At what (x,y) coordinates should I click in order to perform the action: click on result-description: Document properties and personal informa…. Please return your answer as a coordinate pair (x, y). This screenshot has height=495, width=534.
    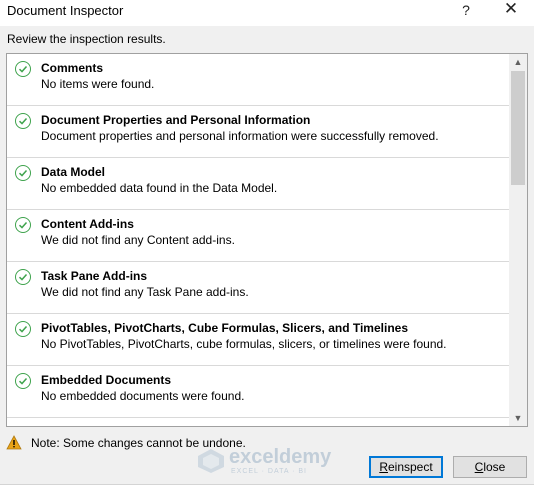
    Looking at the image, I should click on (240, 136).